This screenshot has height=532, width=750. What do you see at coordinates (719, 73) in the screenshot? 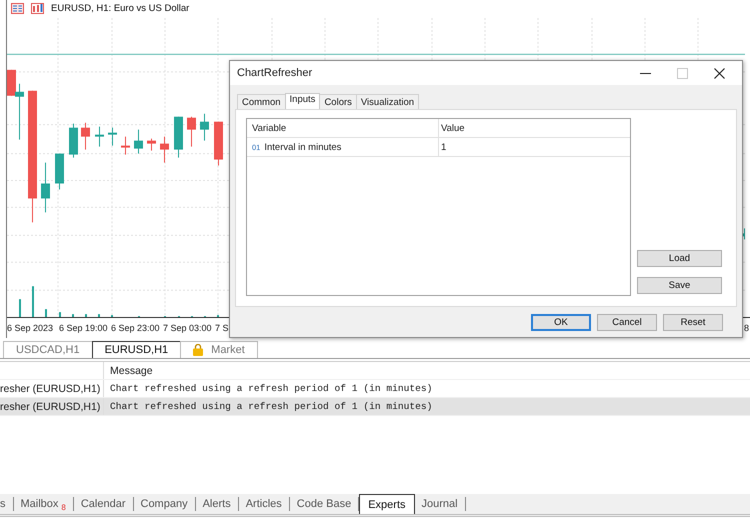
I see `close-icon` at bounding box center [719, 73].